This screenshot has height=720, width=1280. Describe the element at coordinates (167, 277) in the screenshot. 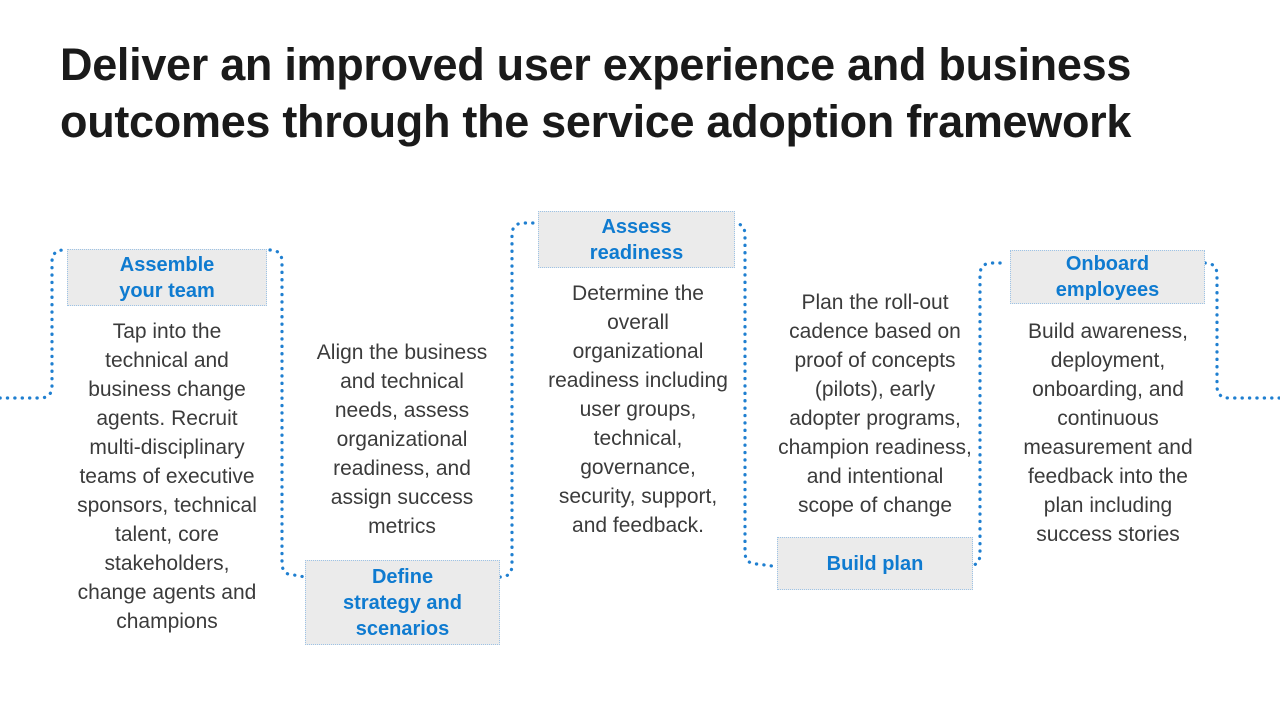

I see `stage-header-assemble-your-team: Assemble your team` at that location.